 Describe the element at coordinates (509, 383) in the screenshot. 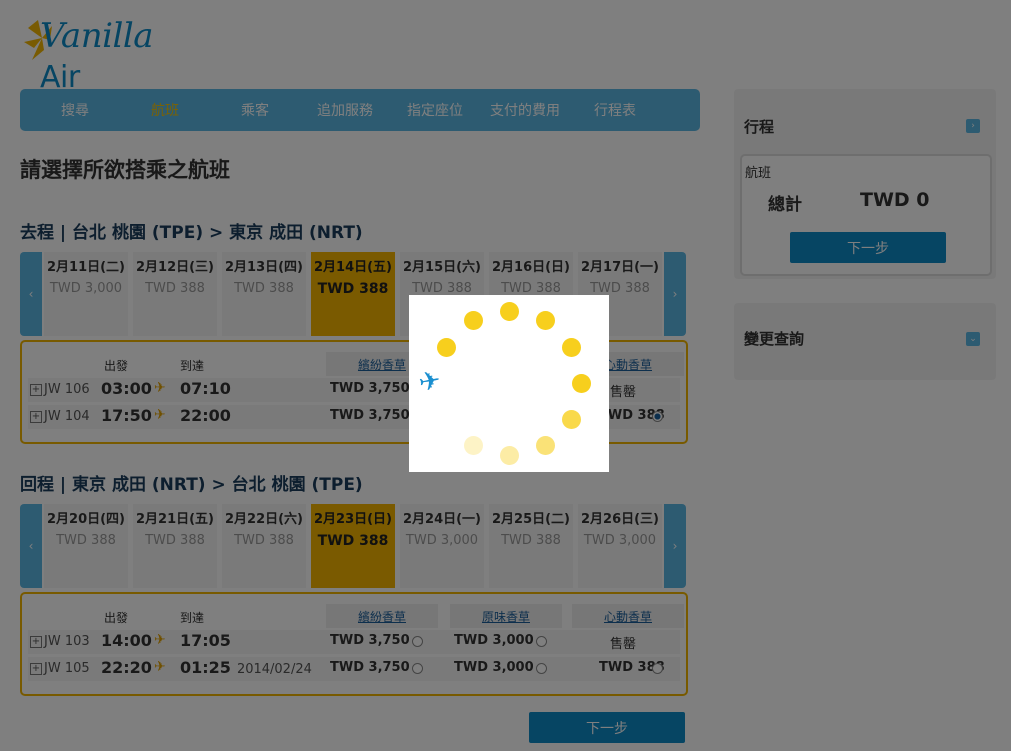

I see `loading-spinner: ✈` at that location.